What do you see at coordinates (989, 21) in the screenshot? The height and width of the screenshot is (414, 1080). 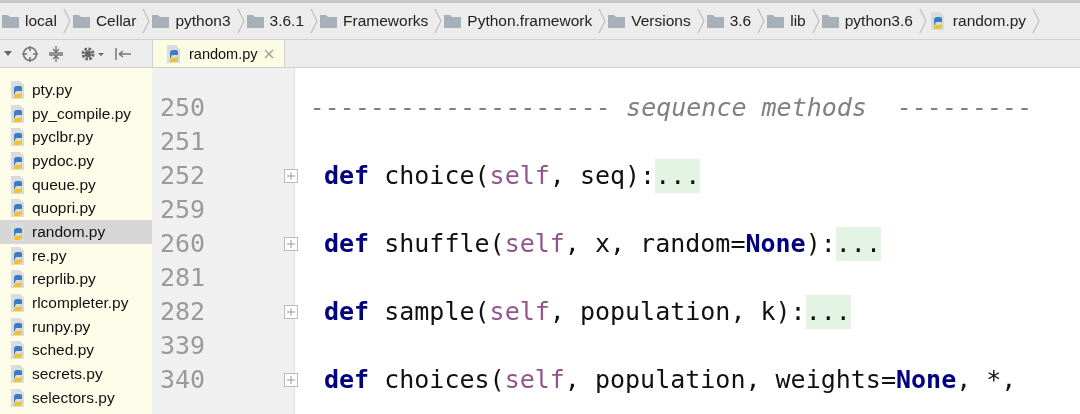 I see `breadcrumb-item: random.py` at bounding box center [989, 21].